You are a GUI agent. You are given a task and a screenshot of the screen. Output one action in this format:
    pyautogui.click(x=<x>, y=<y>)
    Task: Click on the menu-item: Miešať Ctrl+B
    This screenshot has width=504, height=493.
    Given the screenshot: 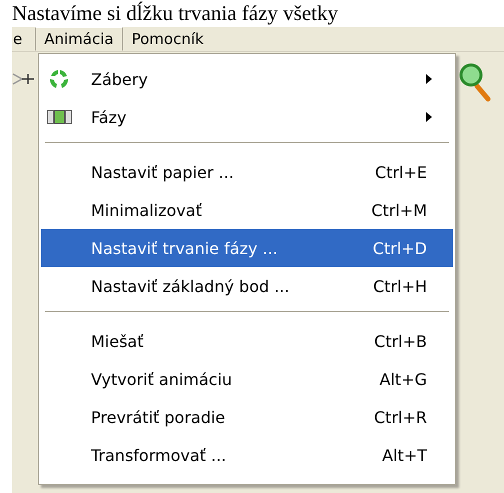 What is the action you would take?
    pyautogui.click(x=247, y=341)
    